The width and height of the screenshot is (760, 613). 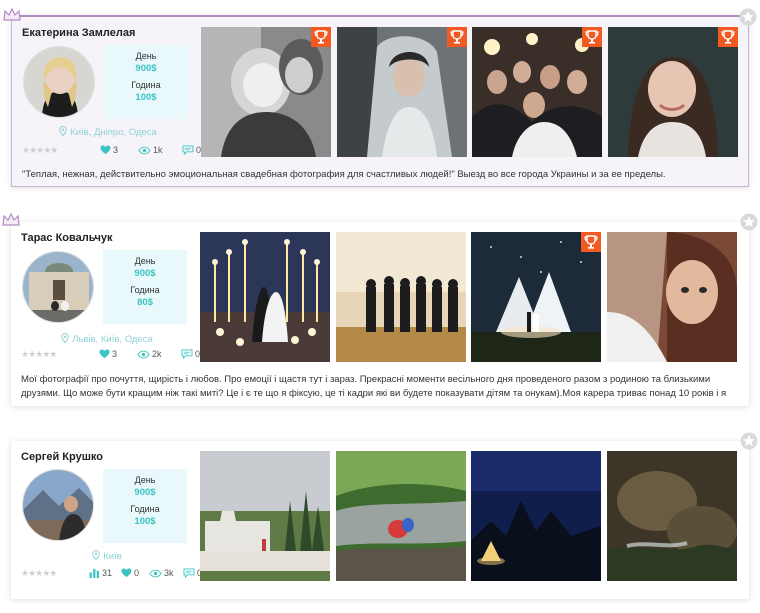 I want to click on likes-stat: 0, so click(x=130, y=573).